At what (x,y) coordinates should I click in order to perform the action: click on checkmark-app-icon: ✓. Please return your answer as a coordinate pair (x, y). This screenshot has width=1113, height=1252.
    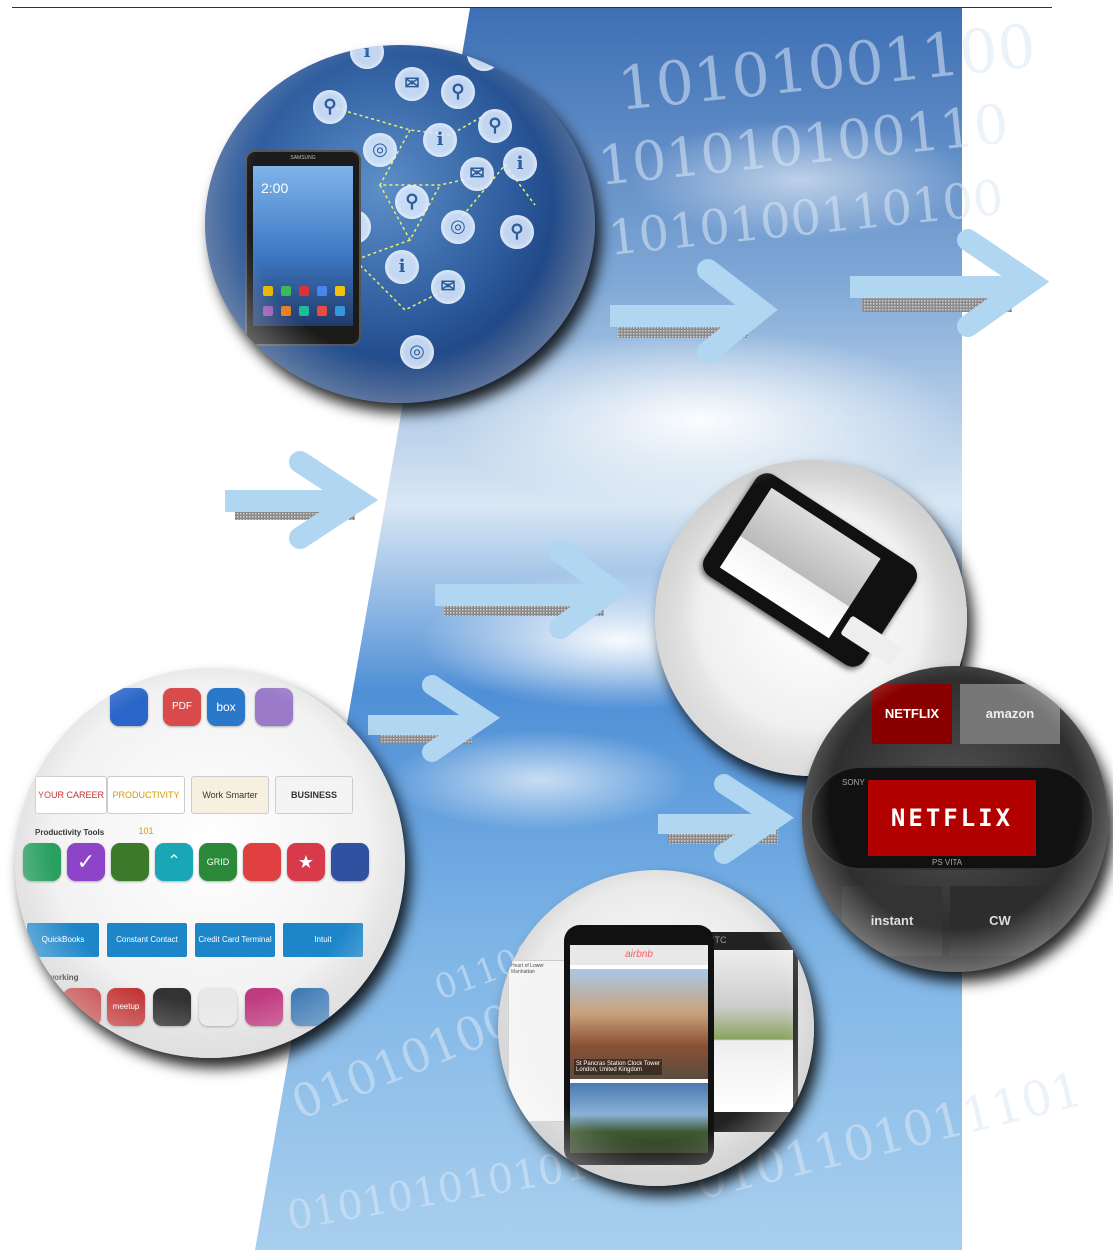
    Looking at the image, I should click on (86, 862).